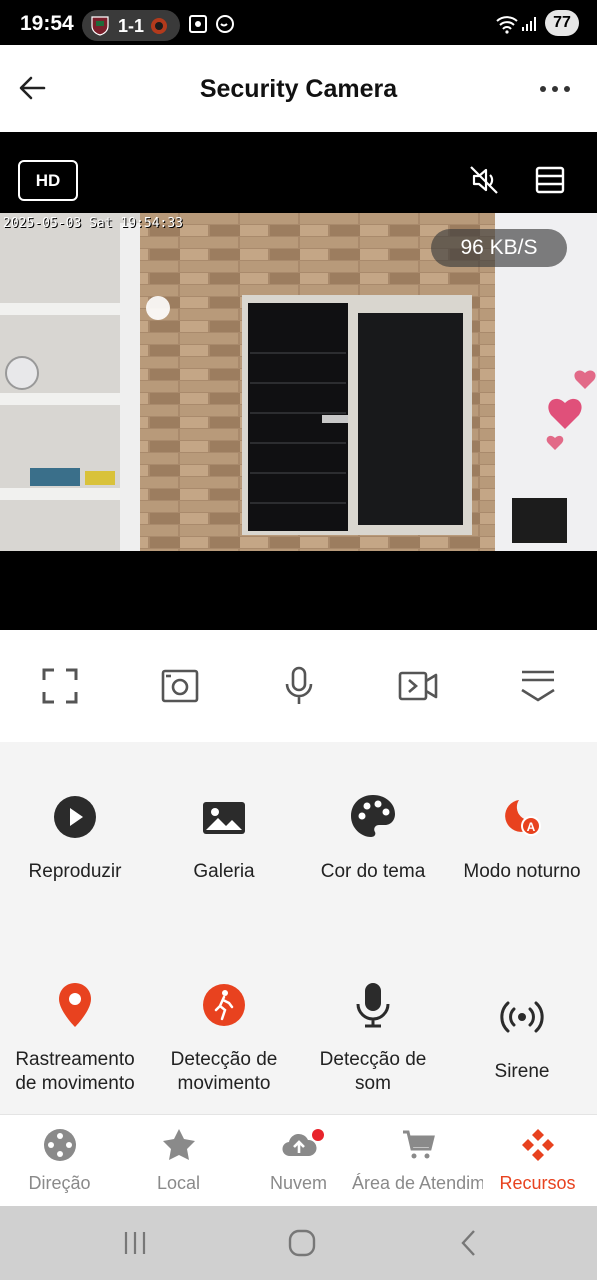 Image resolution: width=597 pixels, height=1280 pixels. I want to click on recent-apps-icon, so click(135, 1243).